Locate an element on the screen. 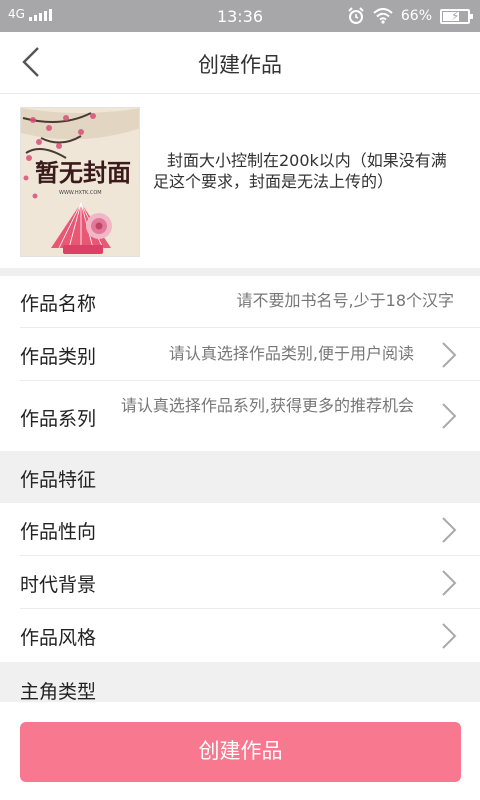 This screenshot has height=800, width=480. cover-artwork: 暂无封面 WWW.HXTK.COM is located at coordinates (80, 182).